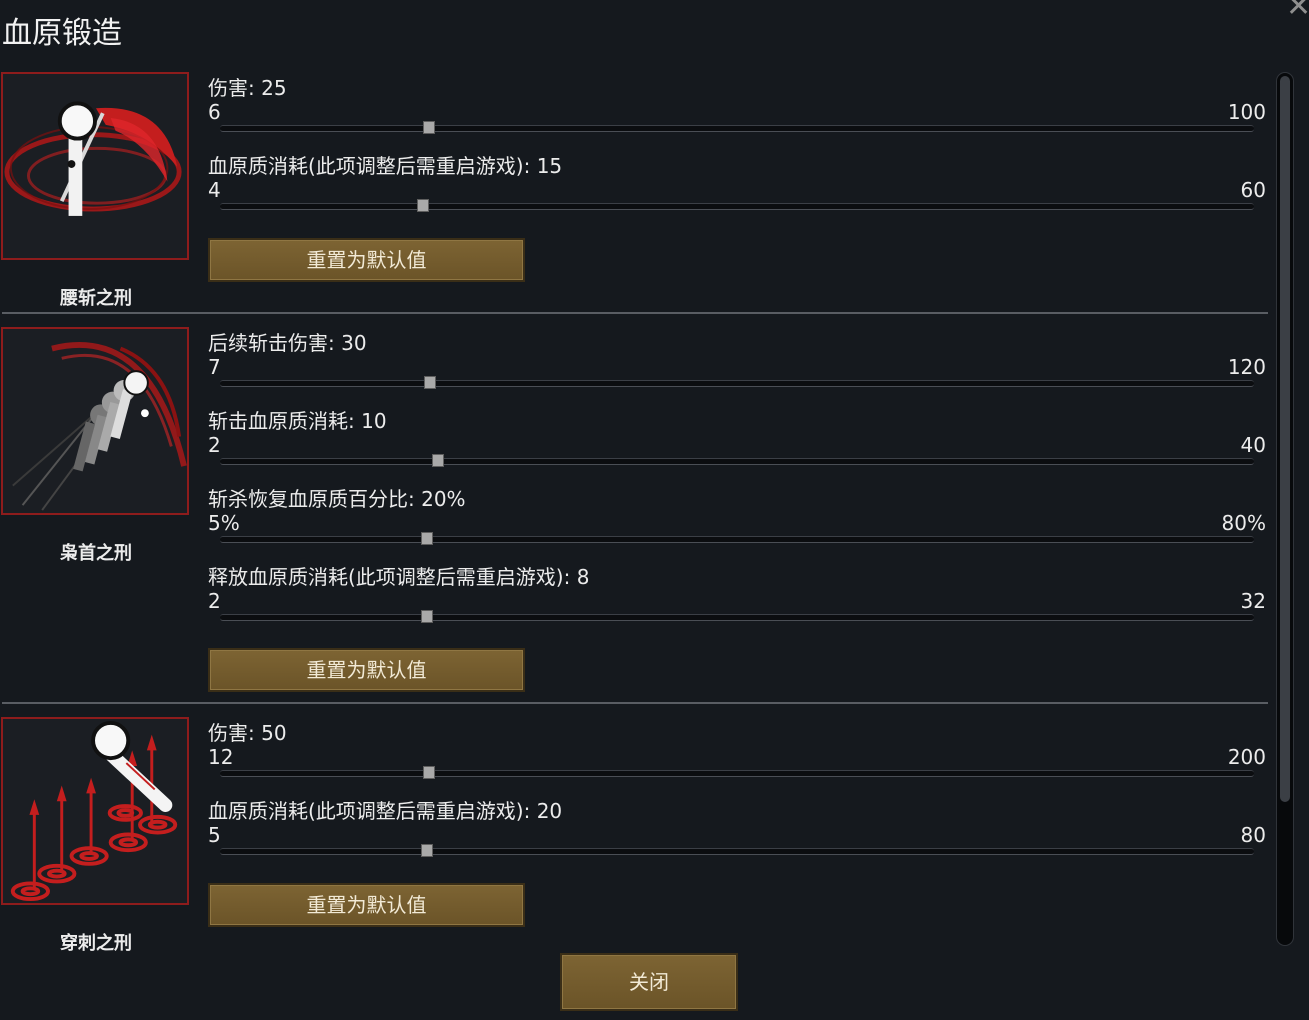 The width and height of the screenshot is (1309, 1020). I want to click on slider-max: 120, so click(1246, 367).